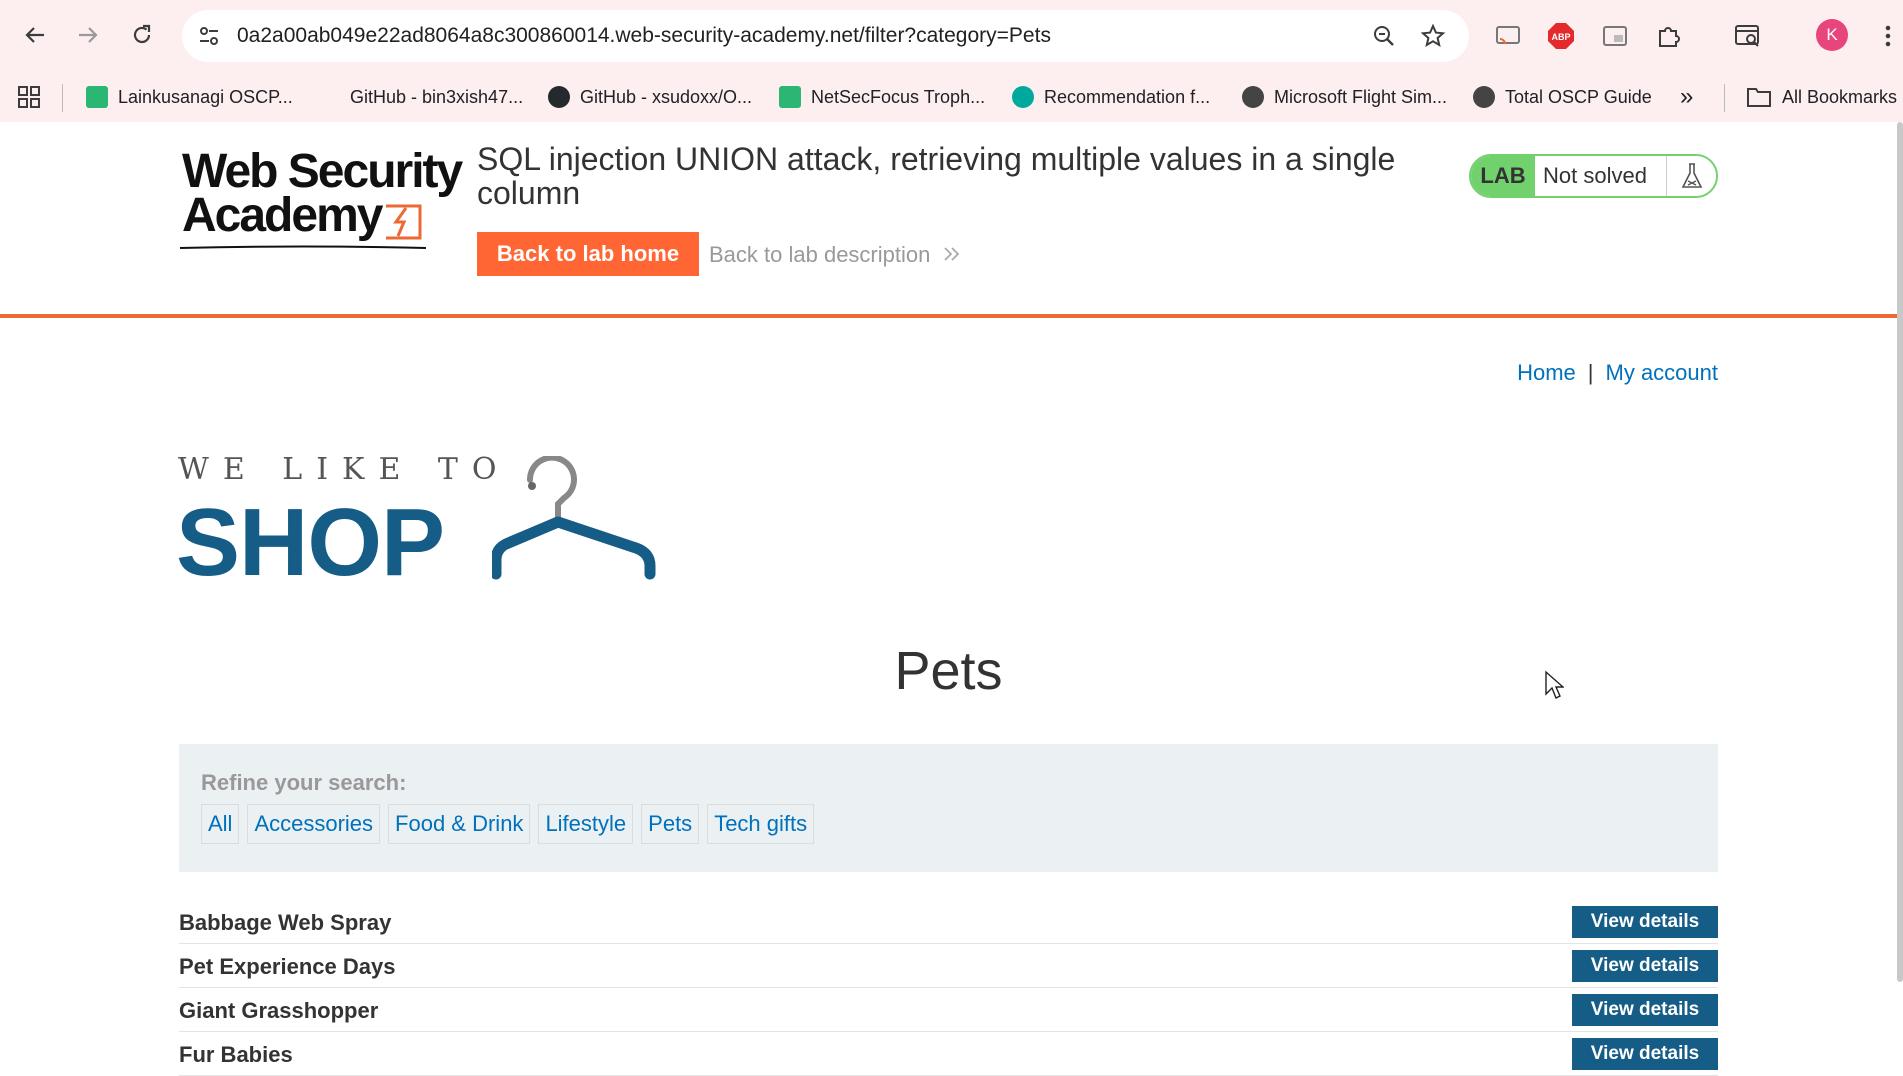 The width and height of the screenshot is (1903, 1076). I want to click on adblock-icon: ABP, so click(1561, 36).